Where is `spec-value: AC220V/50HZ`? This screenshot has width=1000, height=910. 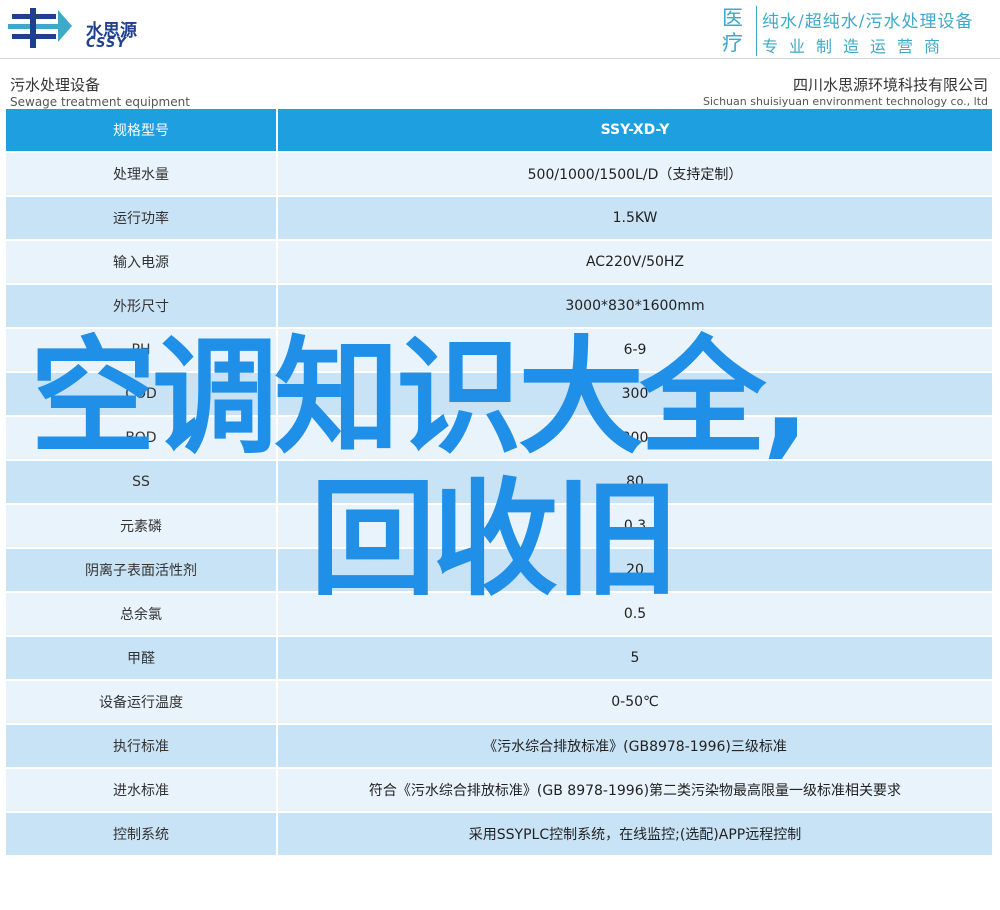
spec-value: AC220V/50HZ is located at coordinates (635, 262).